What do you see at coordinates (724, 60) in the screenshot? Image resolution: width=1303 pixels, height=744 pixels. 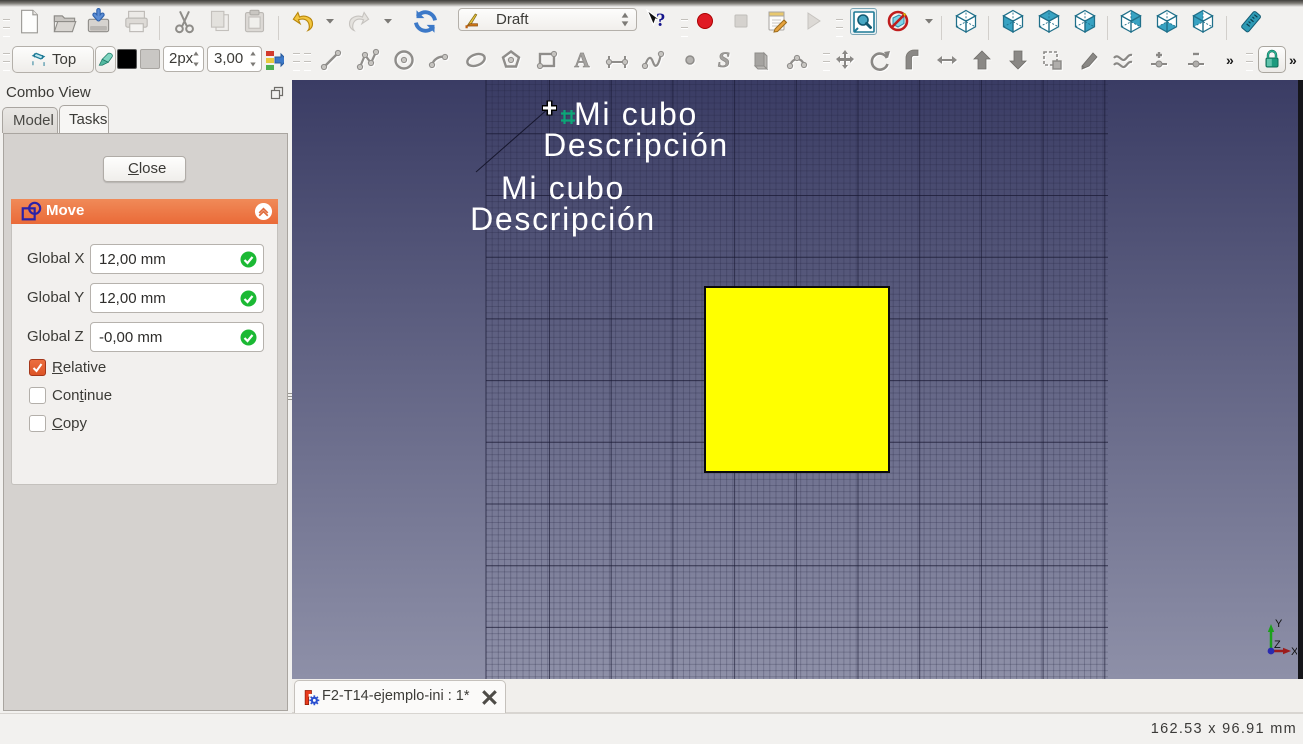 I see `svg-text: S` at bounding box center [724, 60].